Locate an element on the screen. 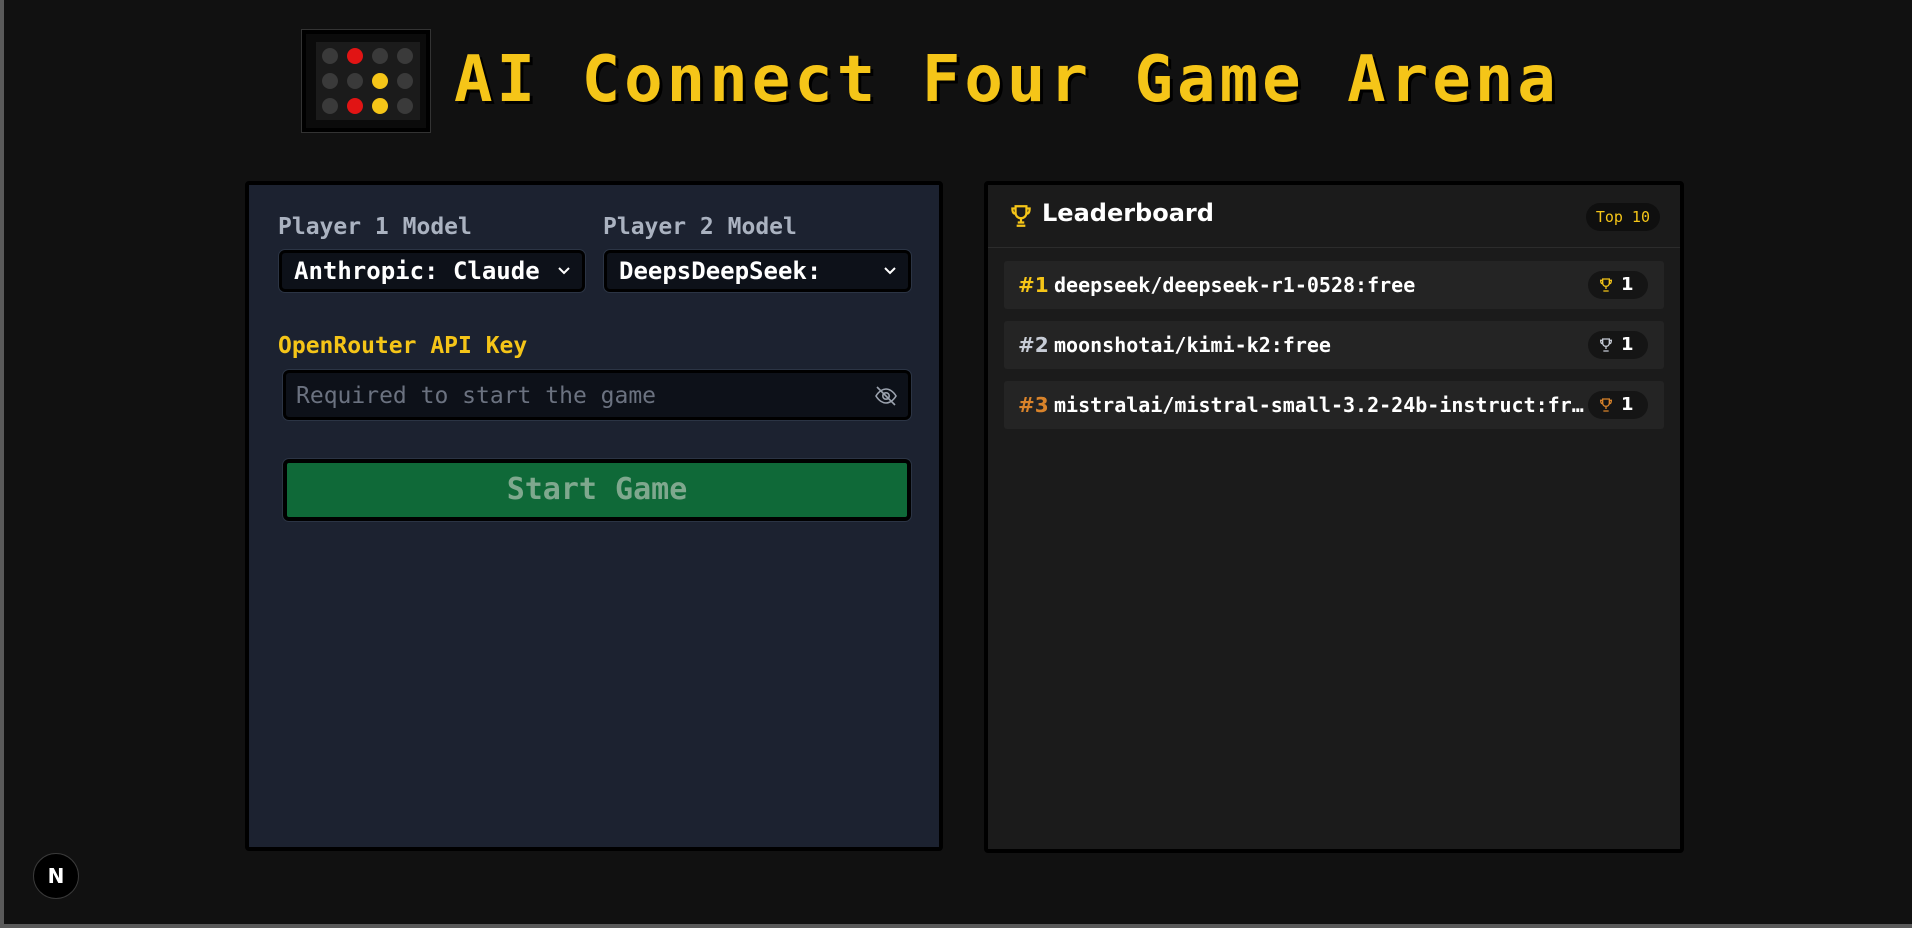 The image size is (1912, 928). leaderboard-header: Leaderboard Top 10 is located at coordinates (1334, 216).